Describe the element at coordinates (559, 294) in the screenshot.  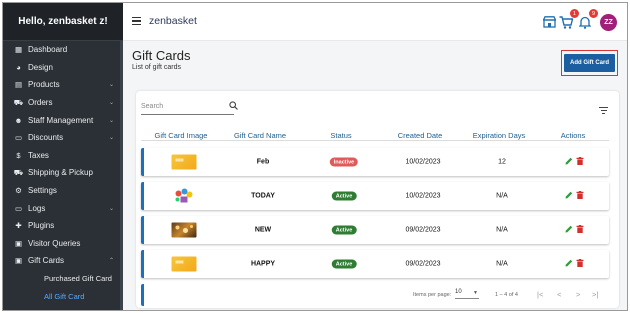
I see `previous-page-button: <` at that location.